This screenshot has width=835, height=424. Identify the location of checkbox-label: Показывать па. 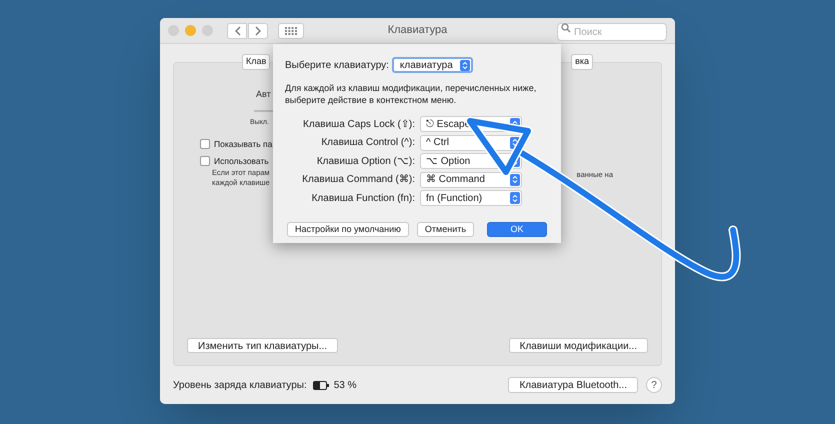
(243, 144).